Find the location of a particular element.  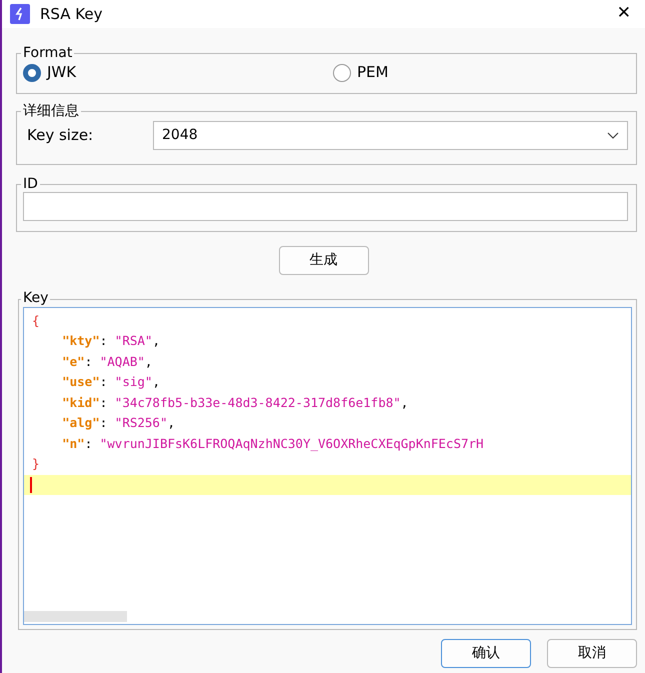

group-title: Key is located at coordinates (36, 299).